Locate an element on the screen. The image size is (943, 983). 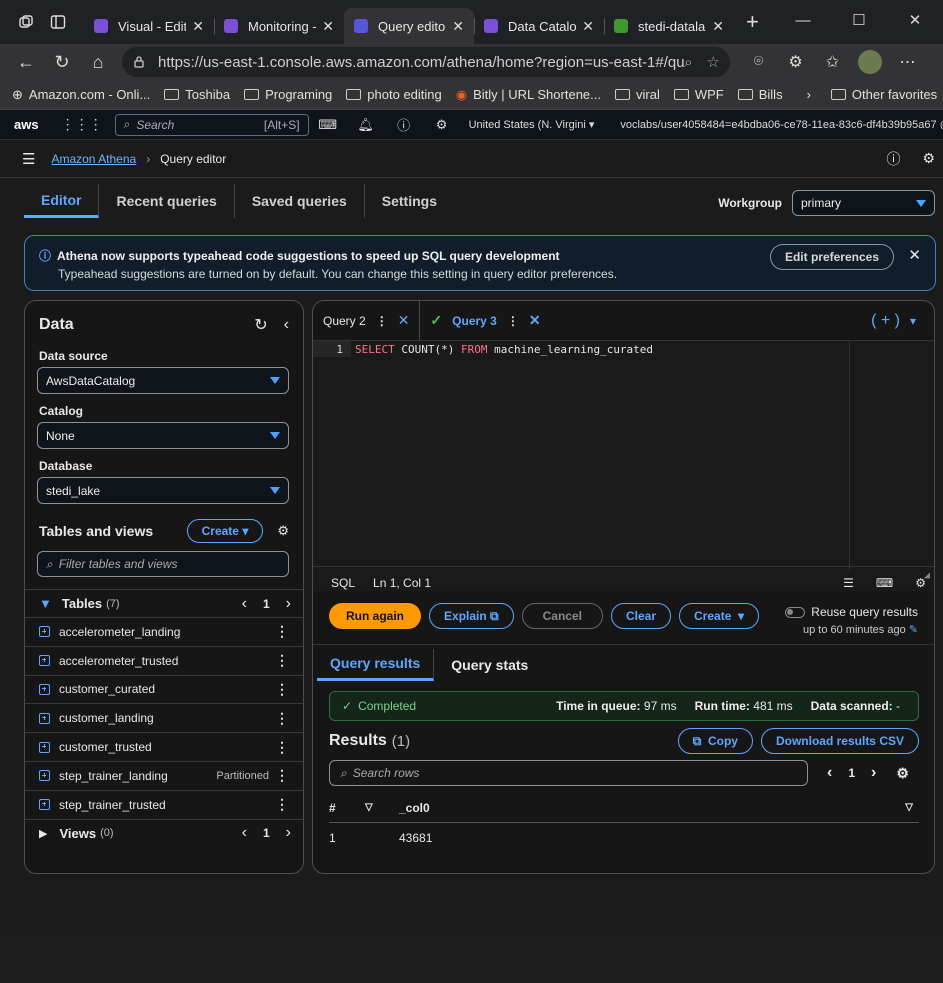
bookmark-toshiba: Toshiba is located at coordinates (197, 94).